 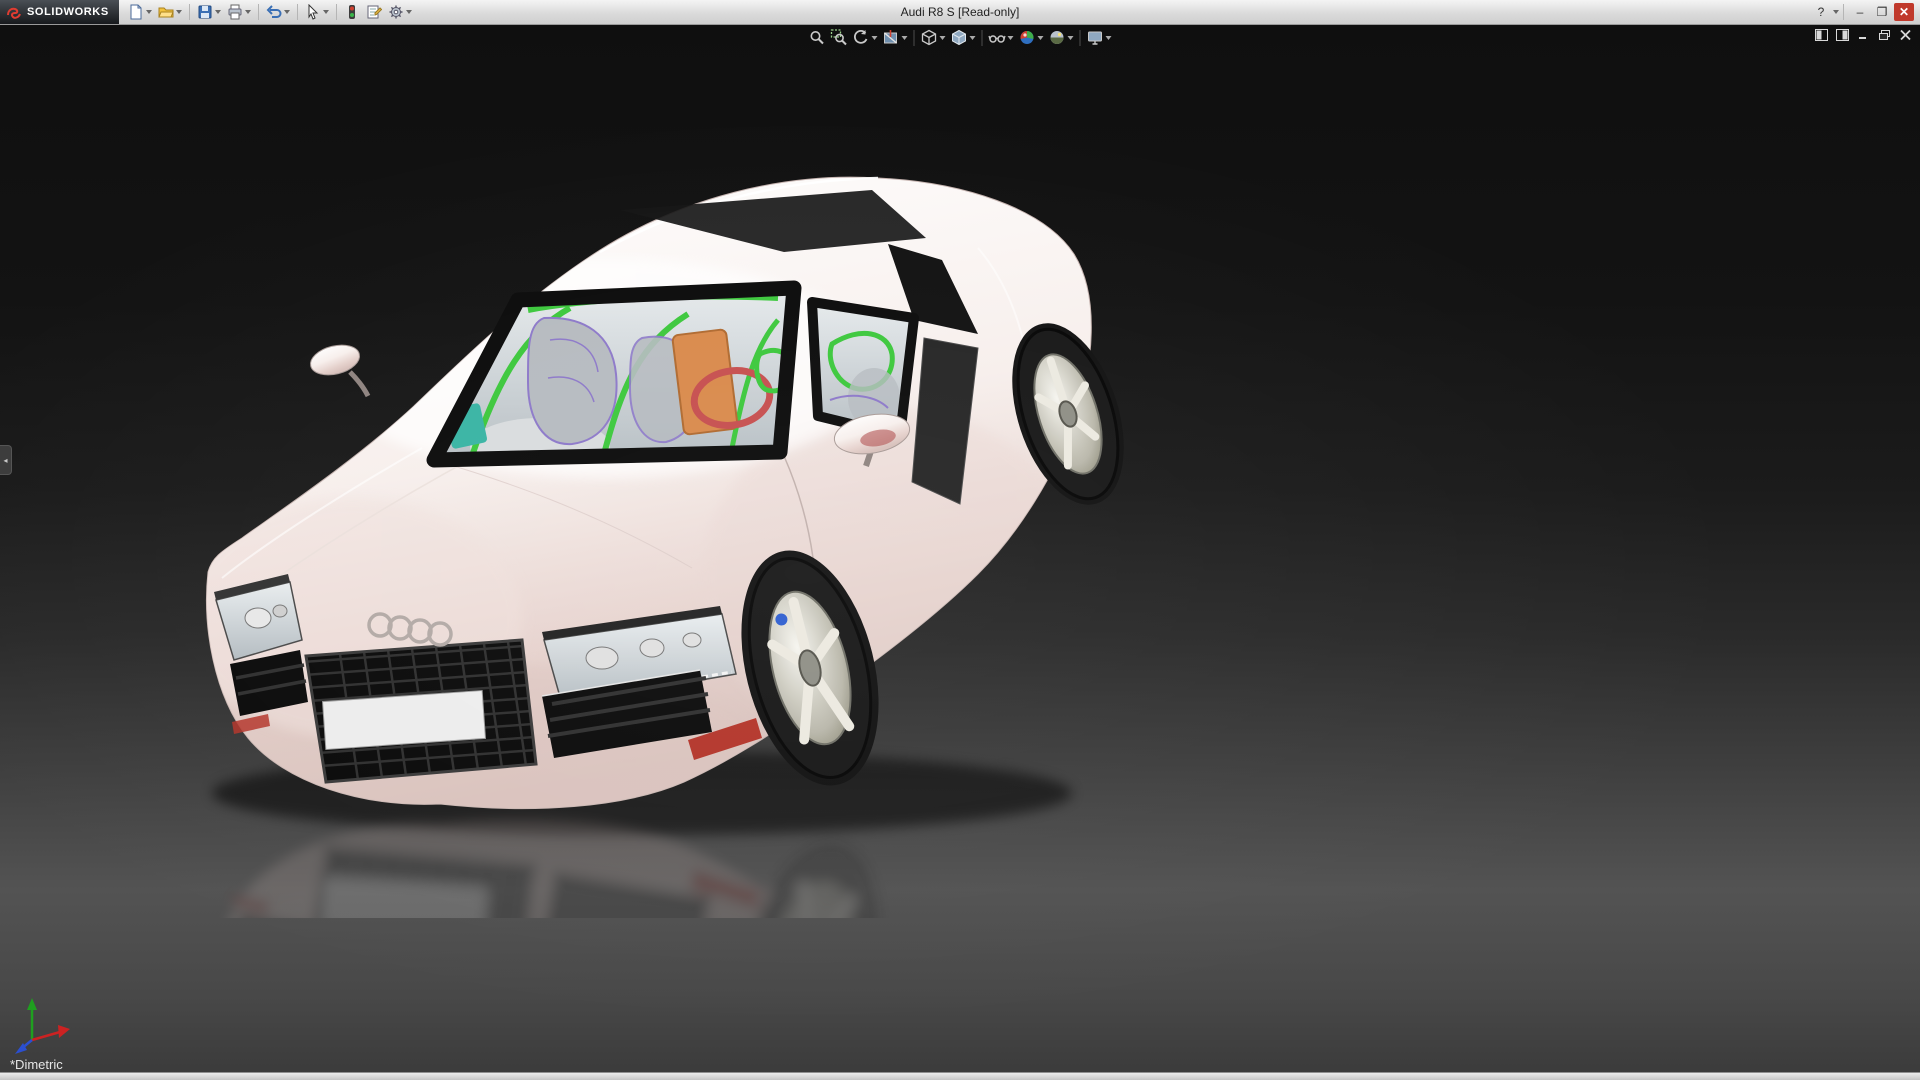 I want to click on print-dropdown-caret, so click(x=247, y=12).